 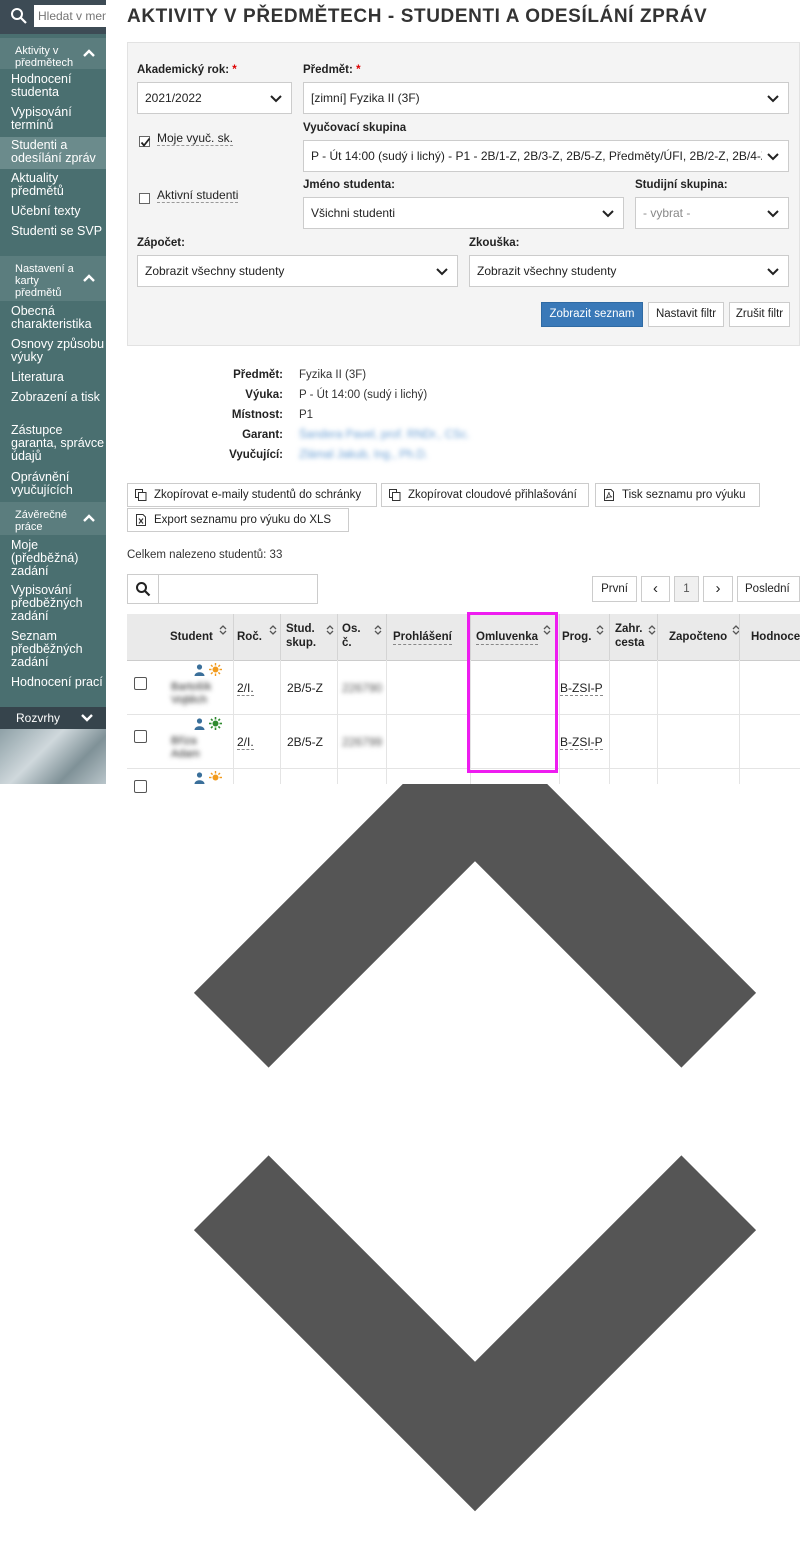 What do you see at coordinates (58, 484) in the screenshot?
I see `sidebar-item-opravneni: Oprávnění vyučujících` at bounding box center [58, 484].